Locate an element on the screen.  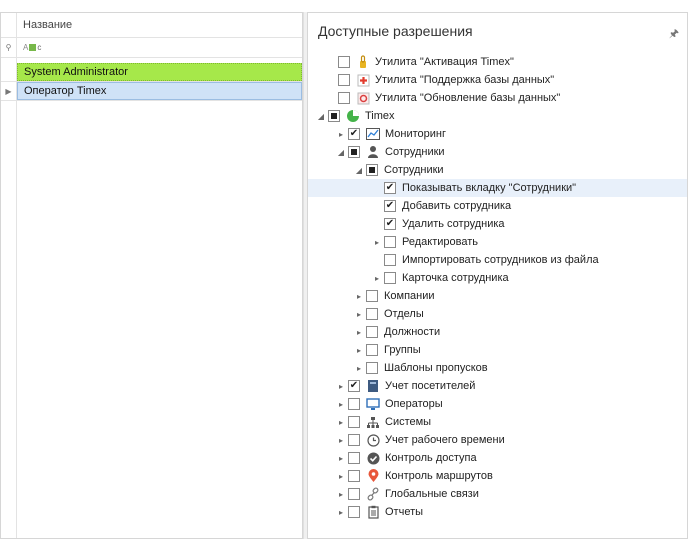
tree-node: ▸ Отчеты is located at coordinates (497, 512).